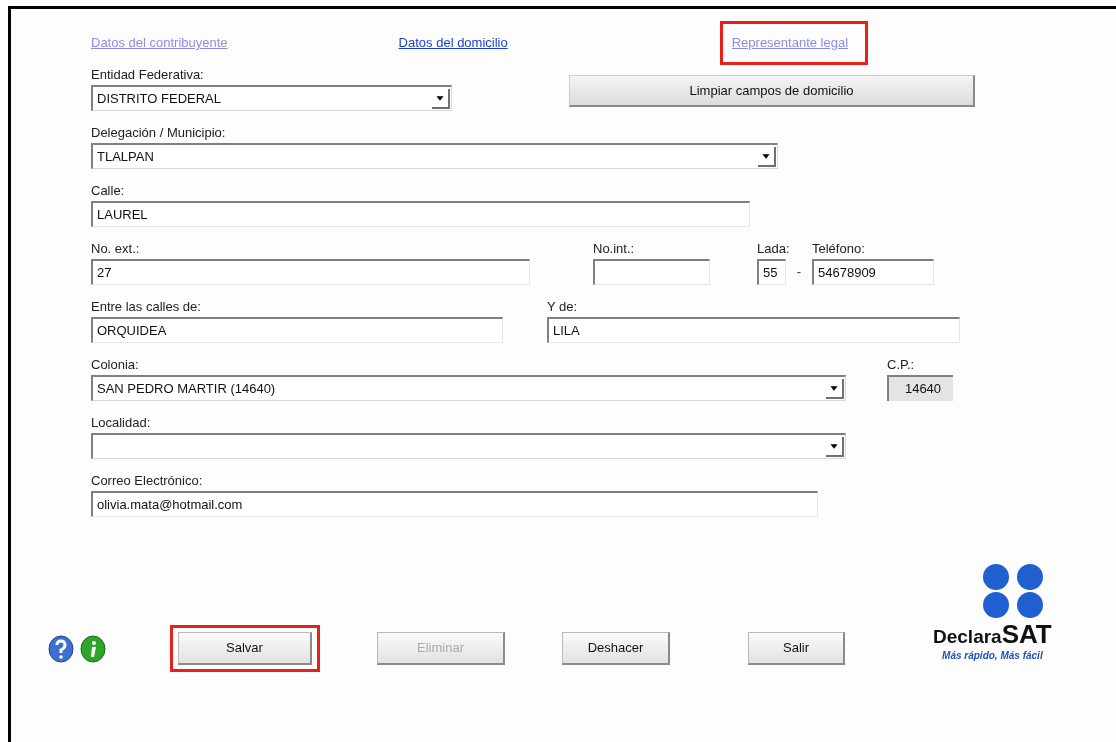  What do you see at coordinates (992, 634) in the screenshot?
I see `logo-wordmark: DeclaraSAT` at bounding box center [992, 634].